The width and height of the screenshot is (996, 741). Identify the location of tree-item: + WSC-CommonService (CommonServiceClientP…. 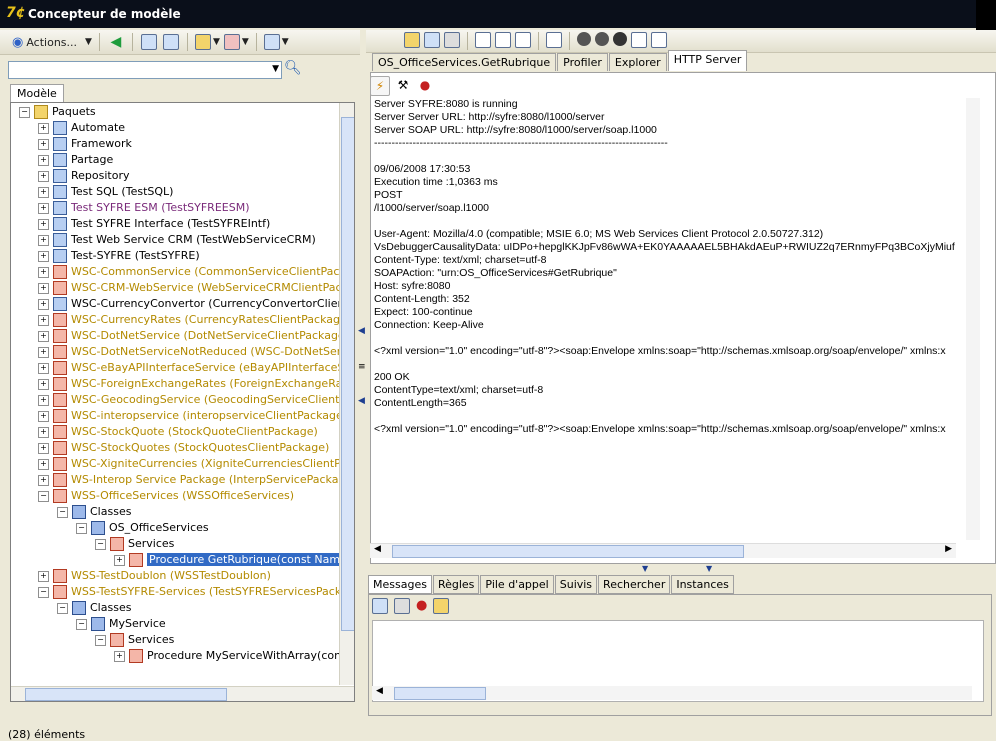
(196, 272).